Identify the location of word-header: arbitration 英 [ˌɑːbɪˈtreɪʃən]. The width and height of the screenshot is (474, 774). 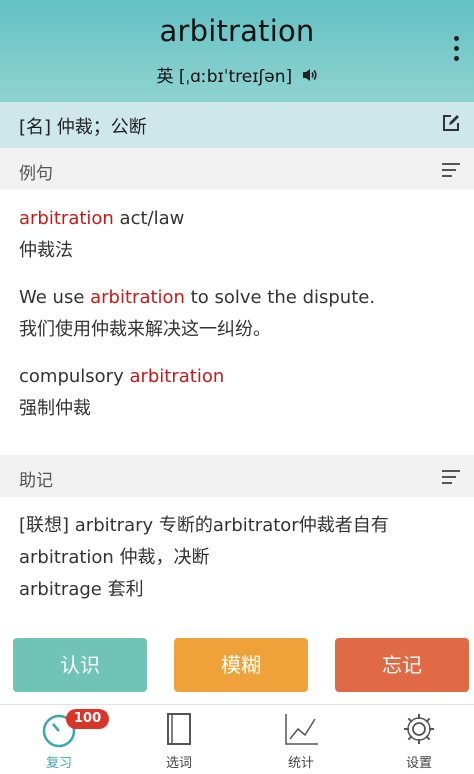
(237, 51).